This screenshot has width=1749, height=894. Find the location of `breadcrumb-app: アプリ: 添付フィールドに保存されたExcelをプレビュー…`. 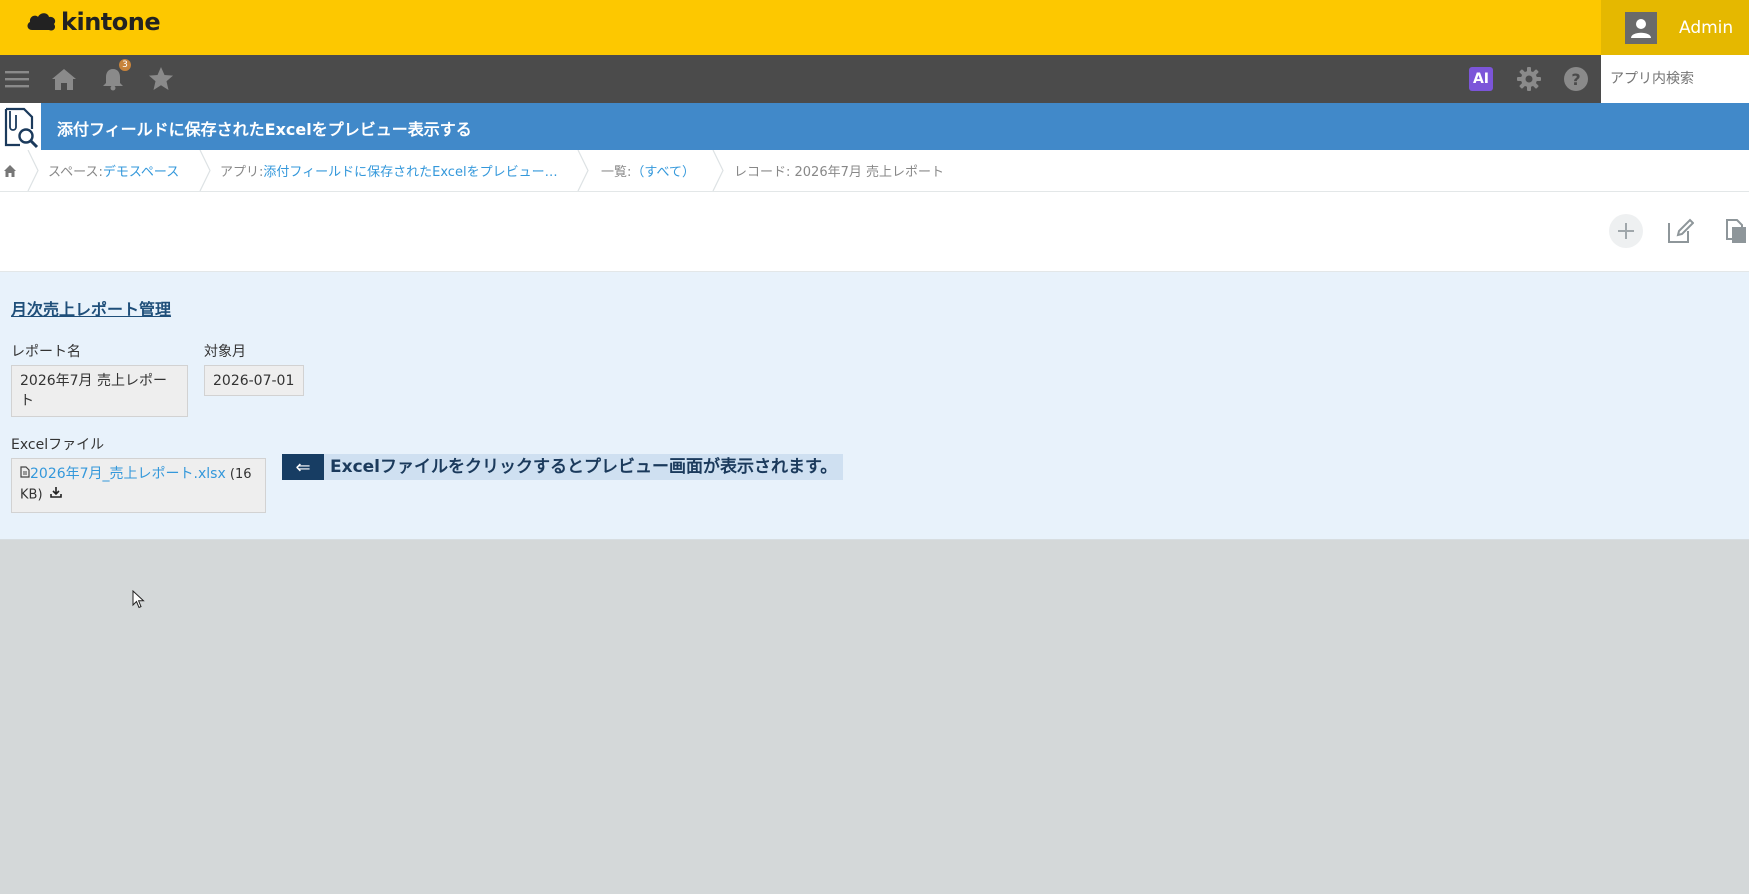

breadcrumb-app: アプリ: 添付フィールドに保存されたExcelをプレビュー… is located at coordinates (389, 170).